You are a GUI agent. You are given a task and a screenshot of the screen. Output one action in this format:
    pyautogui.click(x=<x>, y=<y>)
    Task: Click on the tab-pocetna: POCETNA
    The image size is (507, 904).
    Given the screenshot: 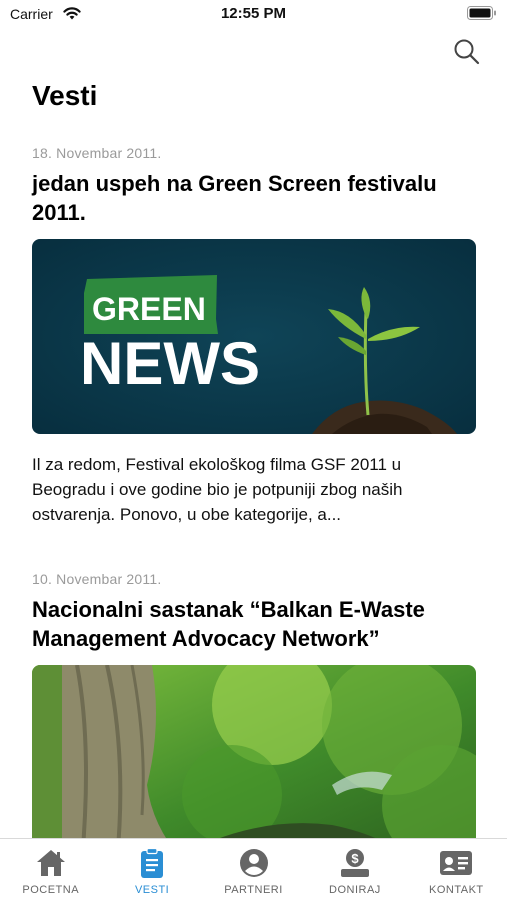 What is the action you would take?
    pyautogui.click(x=50, y=870)
    